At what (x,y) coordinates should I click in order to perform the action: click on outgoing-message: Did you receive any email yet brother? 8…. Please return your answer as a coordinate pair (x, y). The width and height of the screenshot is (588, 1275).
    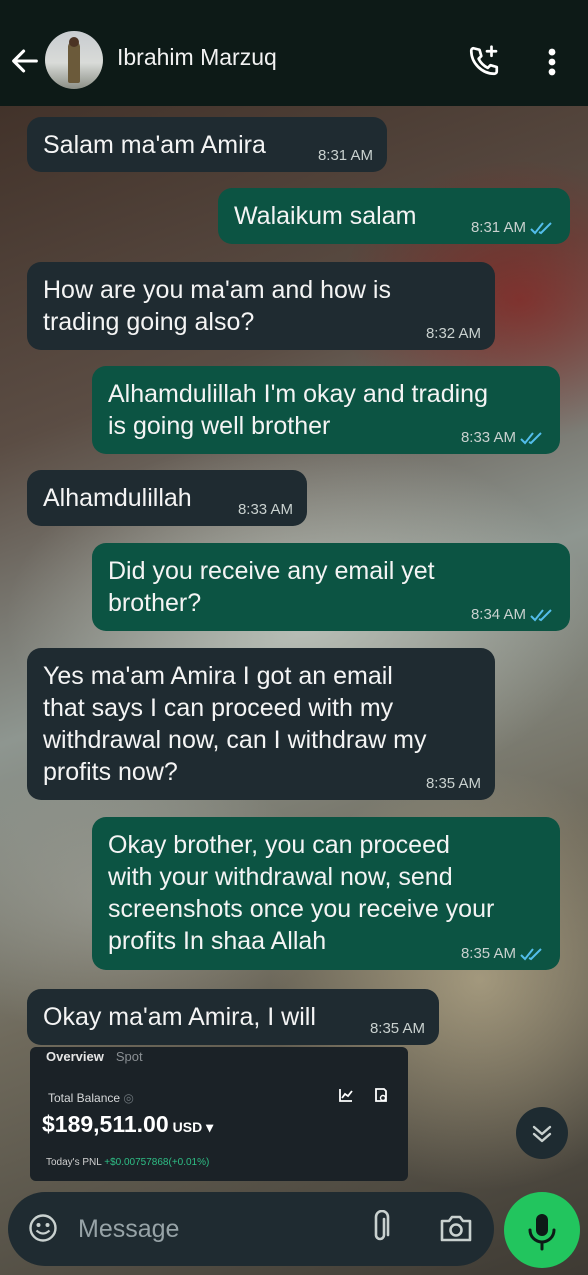
    Looking at the image, I should click on (331, 587).